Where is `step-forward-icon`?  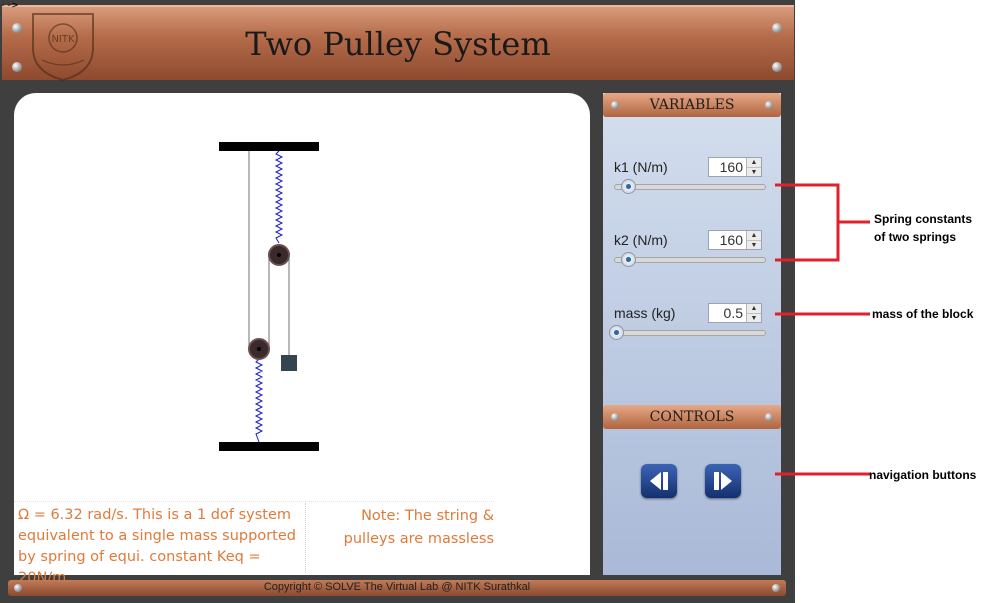 step-forward-icon is located at coordinates (723, 481).